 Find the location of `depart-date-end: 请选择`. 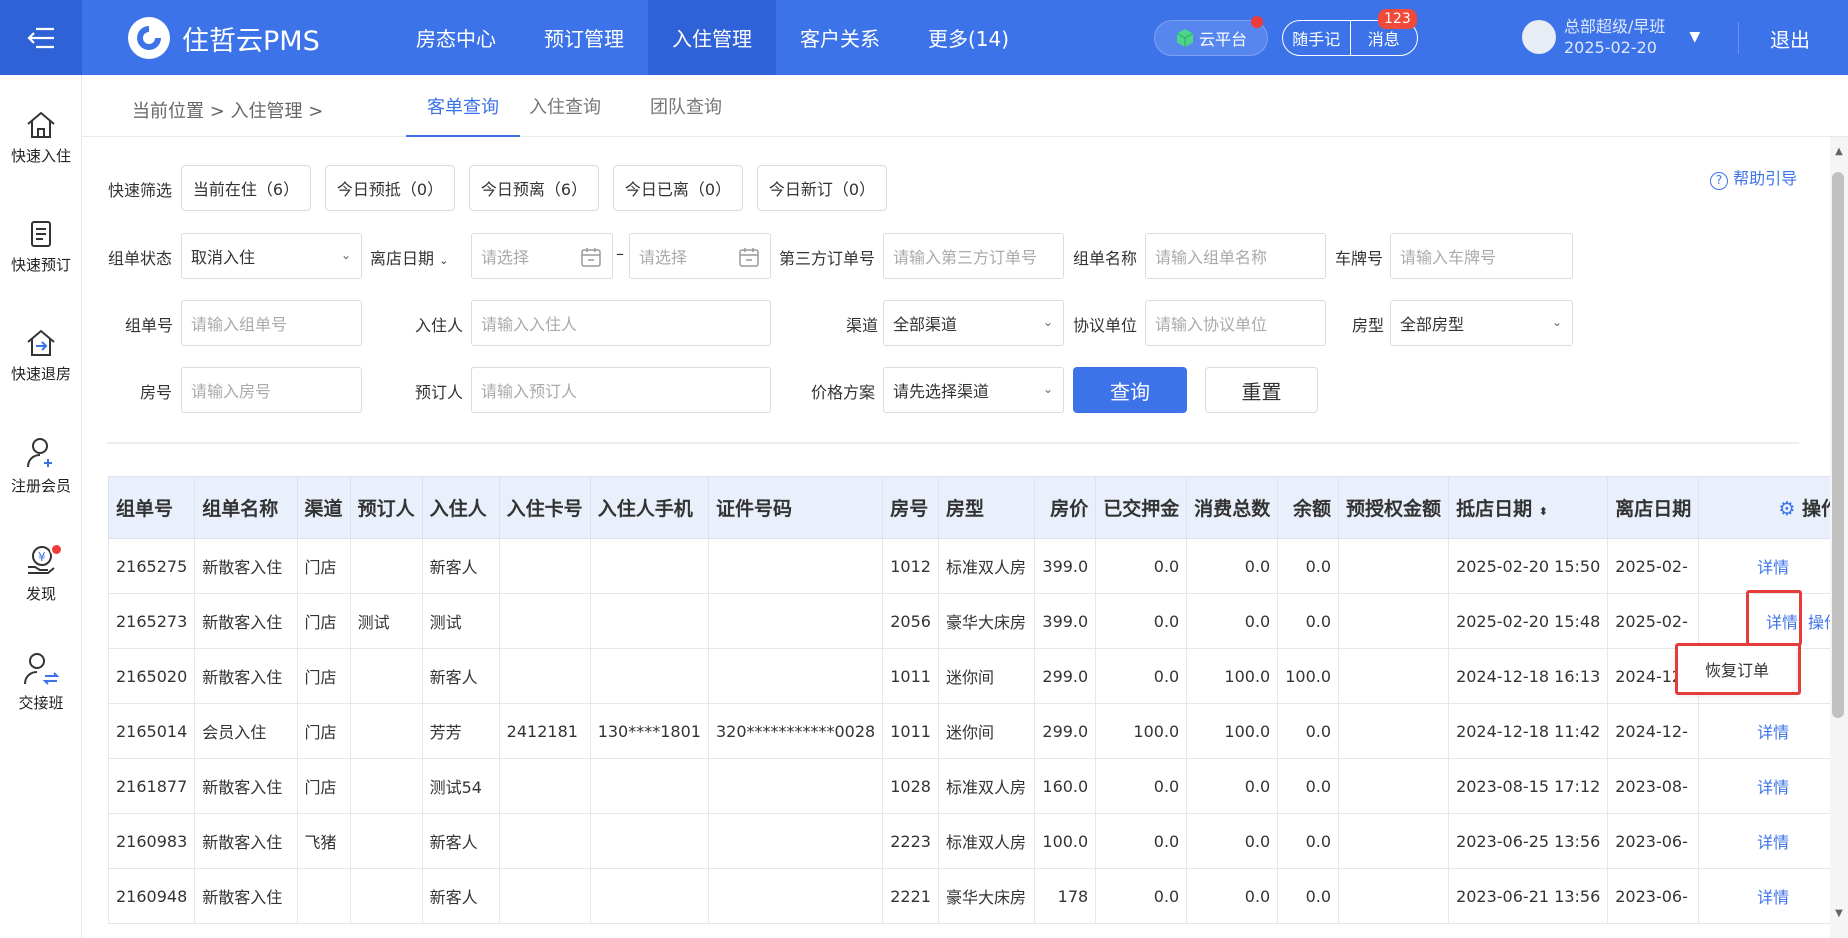

depart-date-end: 请选择 is located at coordinates (700, 256).